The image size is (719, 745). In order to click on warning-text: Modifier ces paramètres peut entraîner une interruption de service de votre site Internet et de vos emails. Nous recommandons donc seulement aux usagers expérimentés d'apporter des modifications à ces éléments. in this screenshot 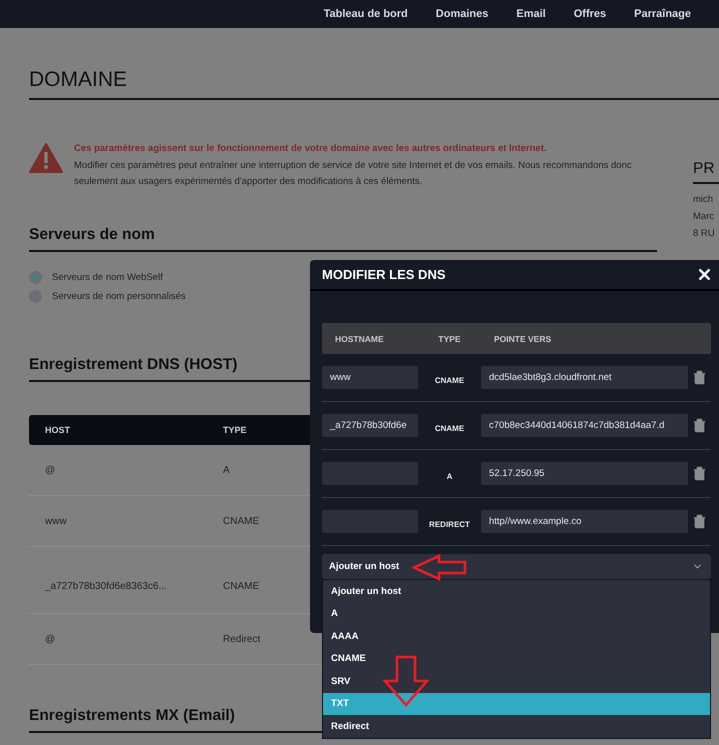, I will do `click(353, 174)`.